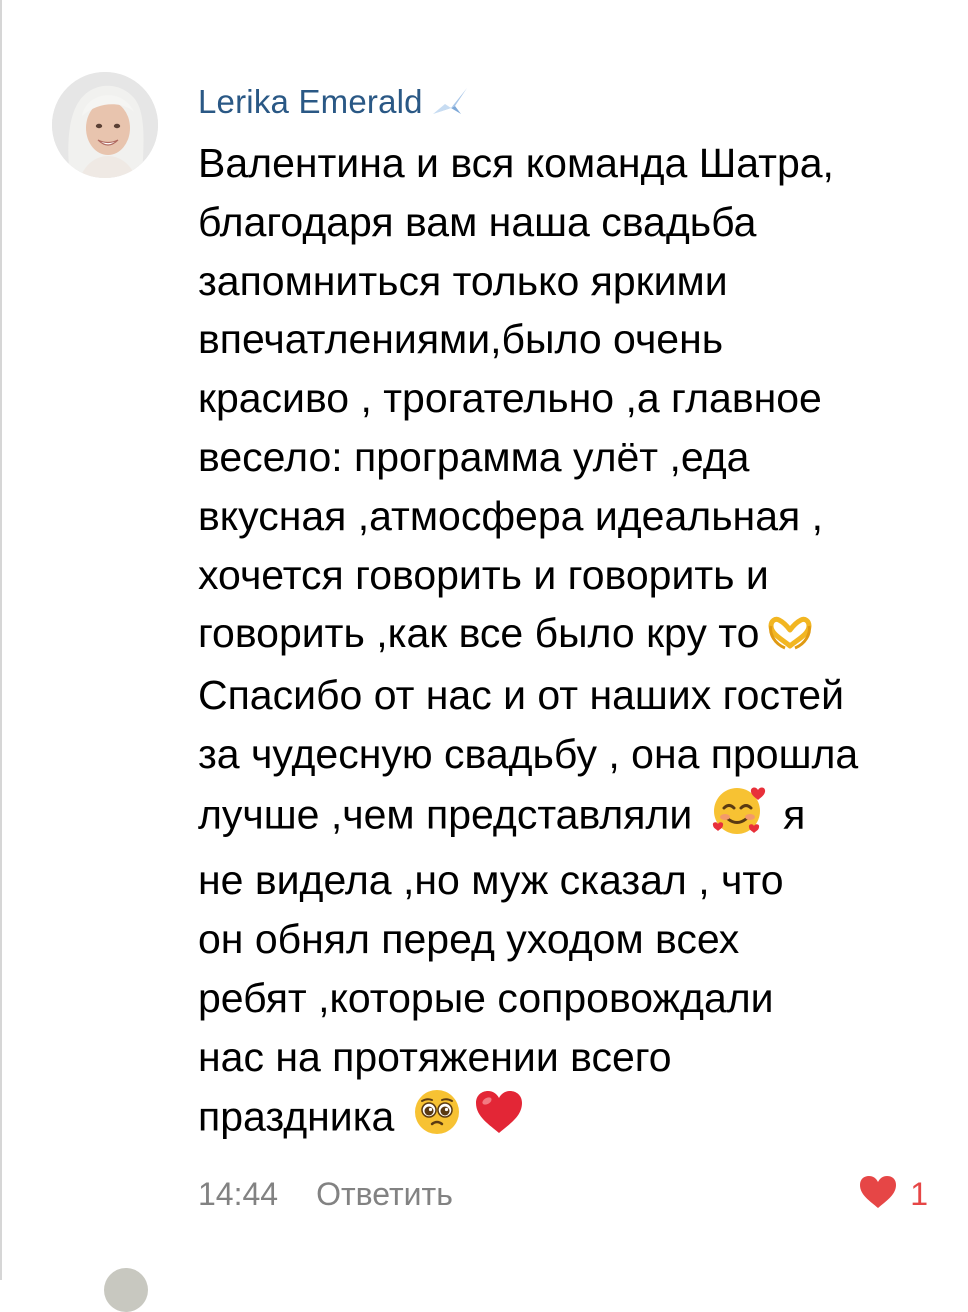  What do you see at coordinates (126, 1290) in the screenshot?
I see `next-comment-avatar` at bounding box center [126, 1290].